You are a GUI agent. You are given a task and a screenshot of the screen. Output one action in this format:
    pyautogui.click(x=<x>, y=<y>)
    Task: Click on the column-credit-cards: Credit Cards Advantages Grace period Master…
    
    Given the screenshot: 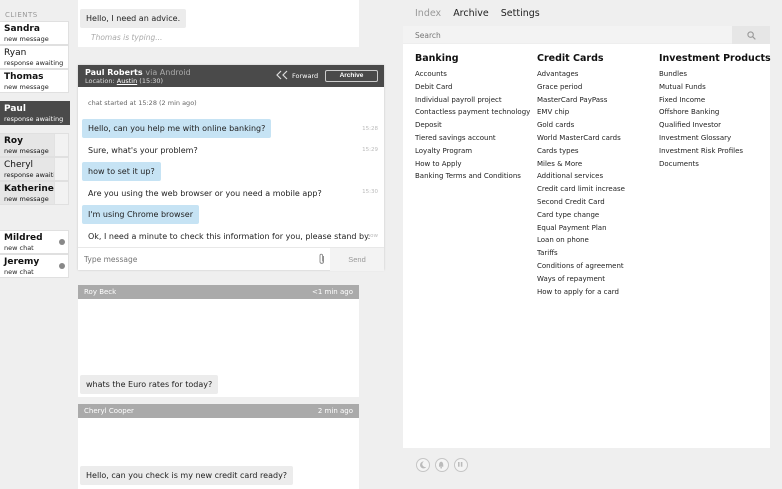 What is the action you would take?
    pyautogui.click(x=581, y=175)
    